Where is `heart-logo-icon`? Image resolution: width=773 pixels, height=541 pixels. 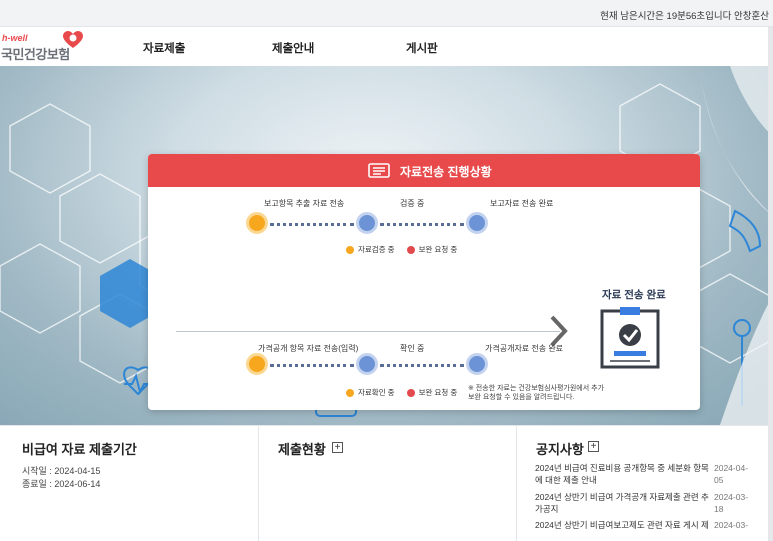
heart-logo-icon is located at coordinates (73, 39).